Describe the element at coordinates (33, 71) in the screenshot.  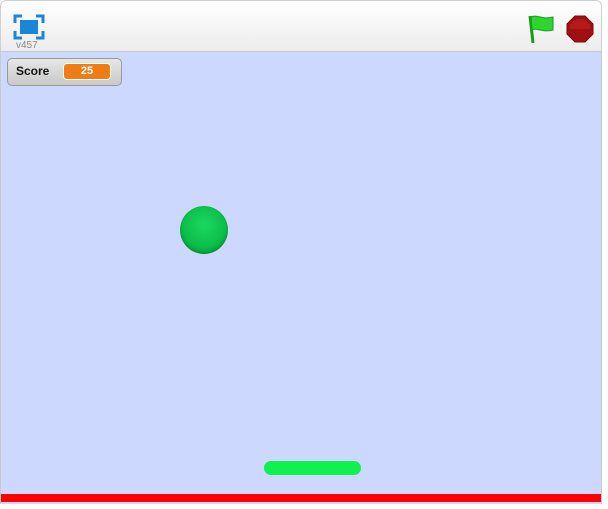
I see `score-label: Score` at that location.